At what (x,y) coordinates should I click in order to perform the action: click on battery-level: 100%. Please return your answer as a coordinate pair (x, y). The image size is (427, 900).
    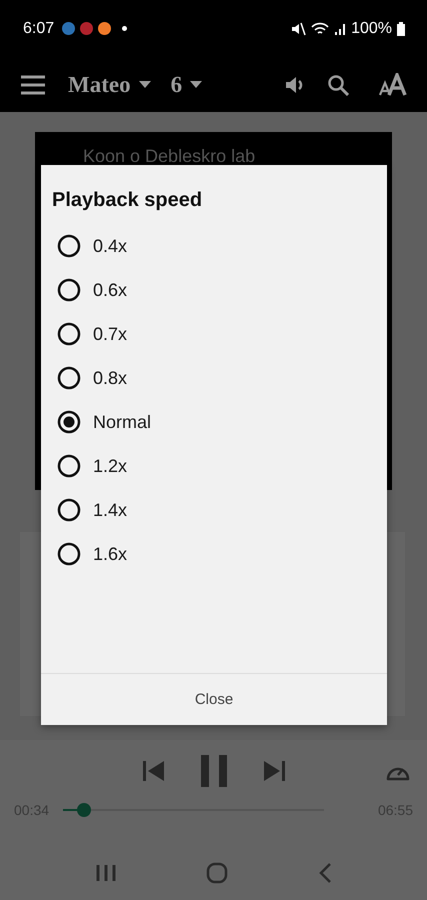
    Looking at the image, I should click on (371, 29).